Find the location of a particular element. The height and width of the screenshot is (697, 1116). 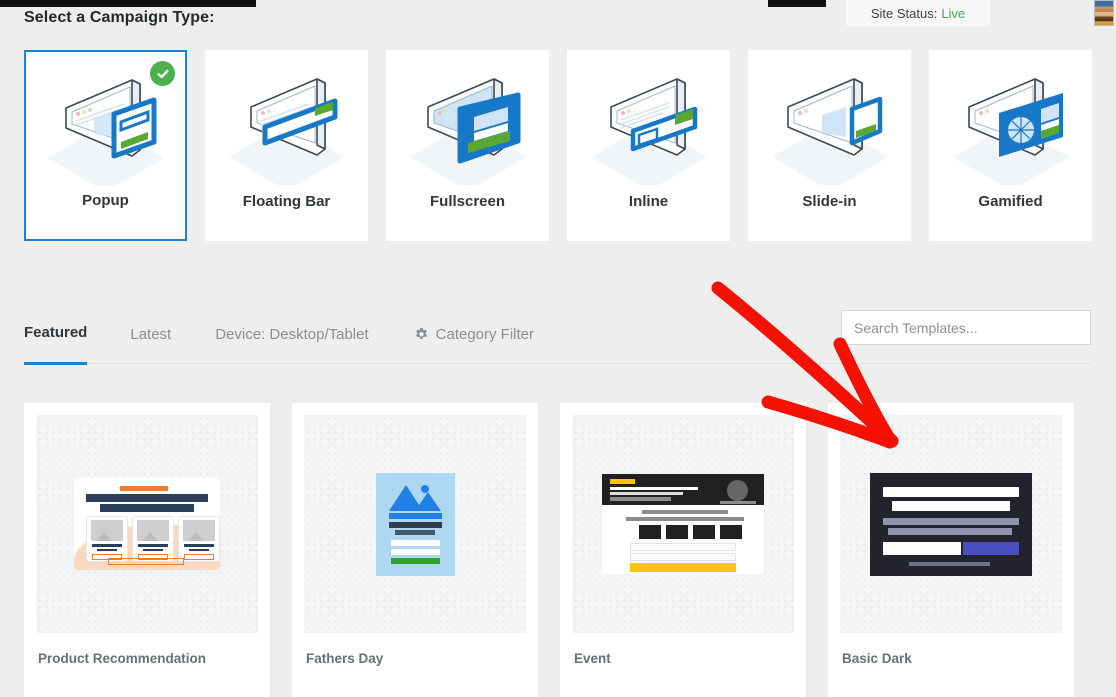

gear-icon is located at coordinates (421, 334).